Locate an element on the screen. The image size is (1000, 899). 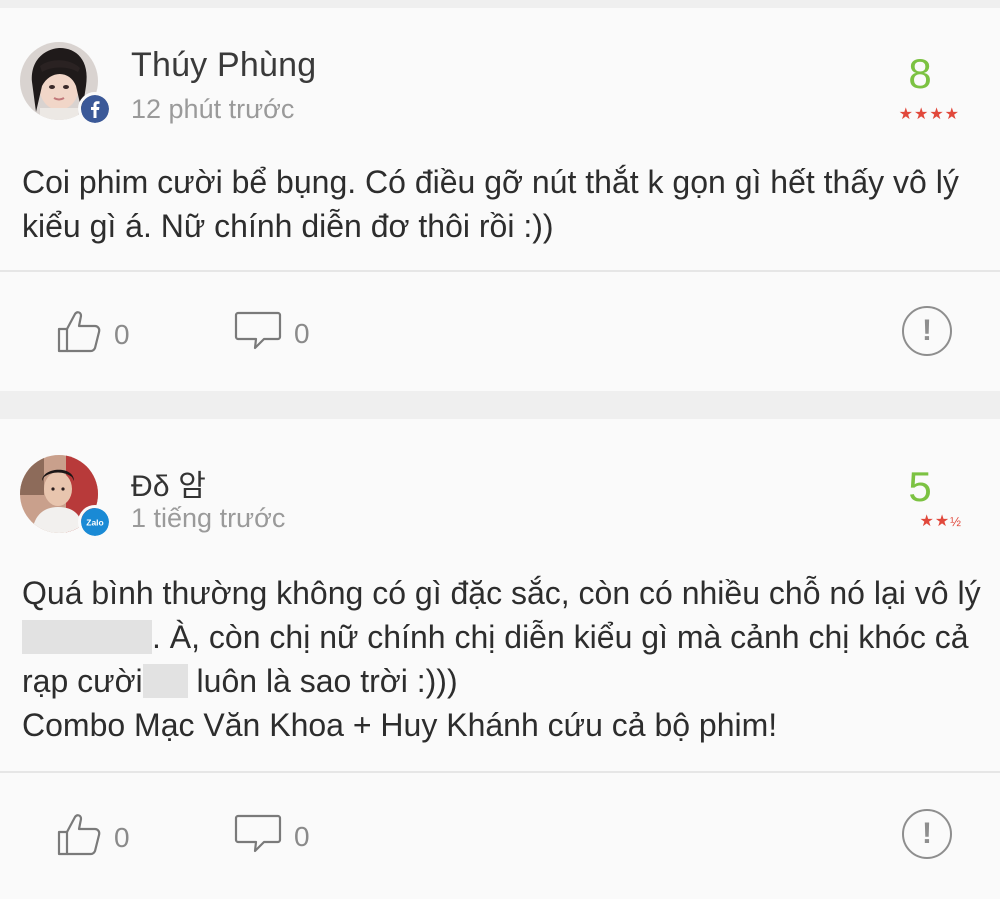
zalo-icon: Zalo is located at coordinates (95, 522).